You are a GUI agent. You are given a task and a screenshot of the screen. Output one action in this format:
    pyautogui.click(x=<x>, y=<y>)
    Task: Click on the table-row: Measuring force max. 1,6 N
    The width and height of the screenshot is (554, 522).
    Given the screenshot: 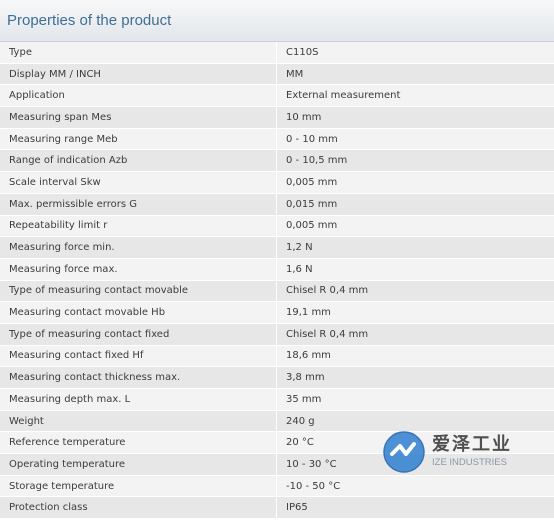 What is the action you would take?
    pyautogui.click(x=277, y=269)
    